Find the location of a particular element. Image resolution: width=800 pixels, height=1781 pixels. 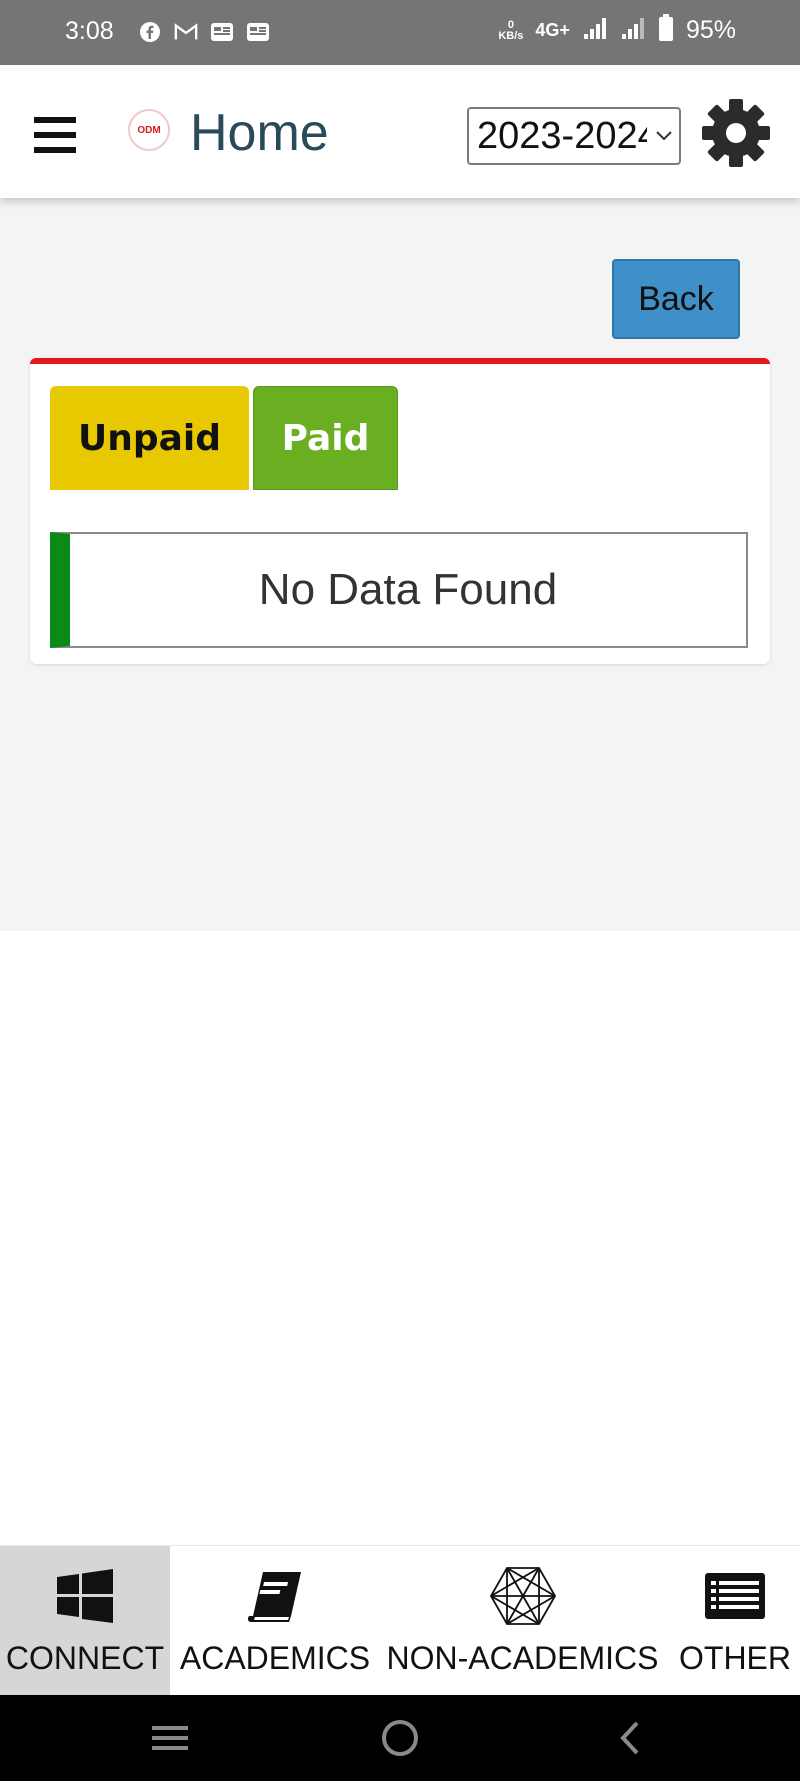

nav-label-non-academics: NON-ACADEMICS is located at coordinates (522, 1658).